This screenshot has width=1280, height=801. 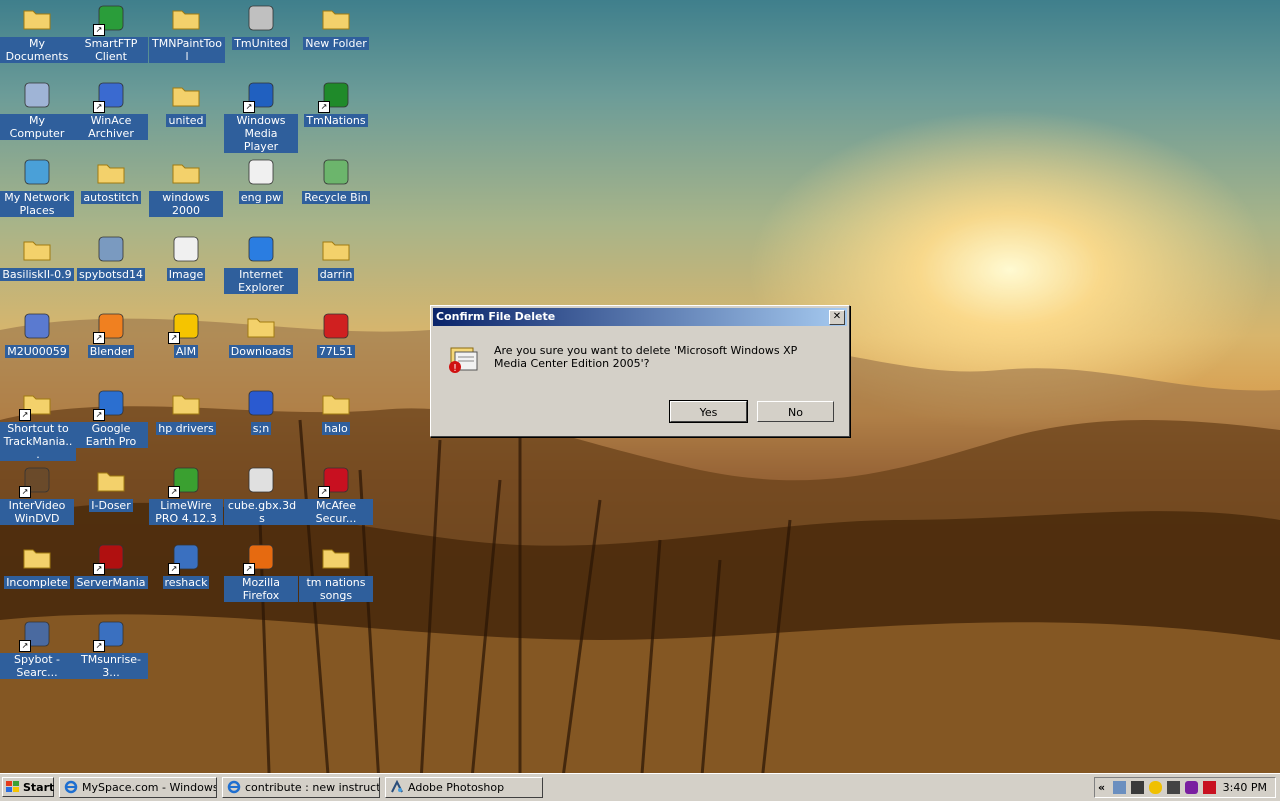 I want to click on desktop-icon: ↗ AIM, so click(x=186, y=334).